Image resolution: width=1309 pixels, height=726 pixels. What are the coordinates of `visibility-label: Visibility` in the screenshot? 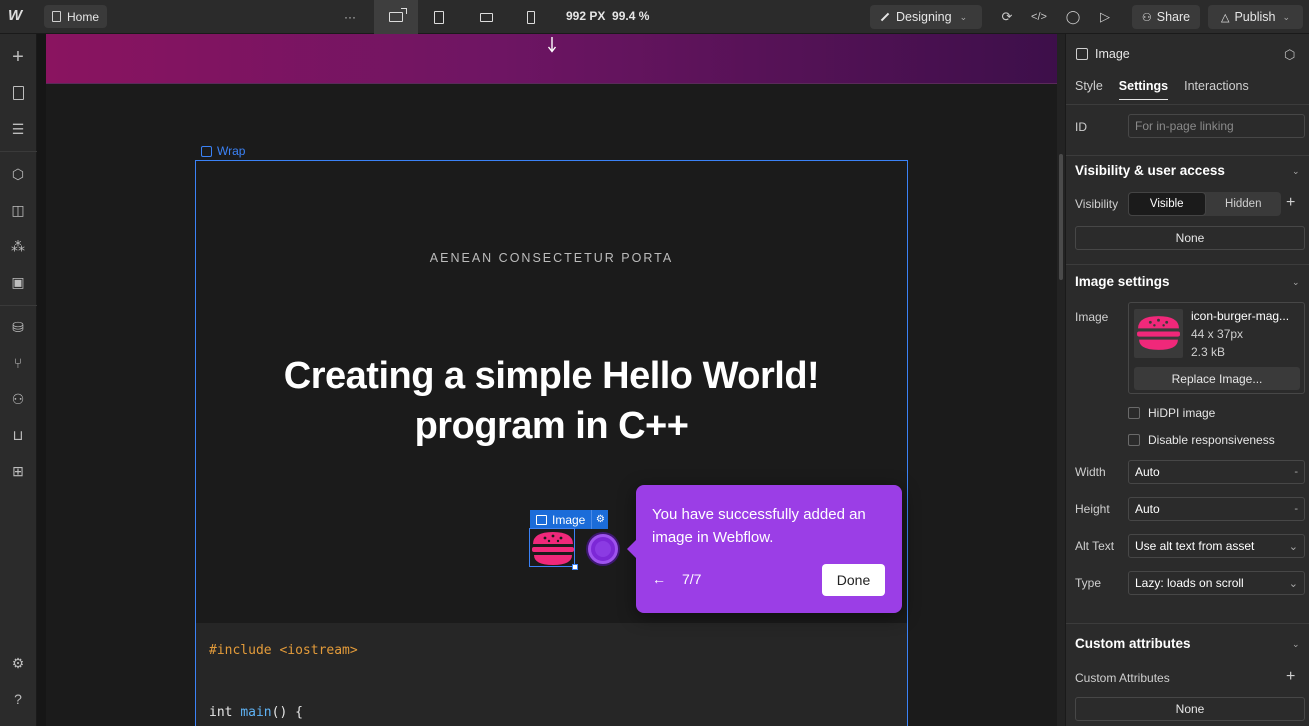 It's located at (1096, 204).